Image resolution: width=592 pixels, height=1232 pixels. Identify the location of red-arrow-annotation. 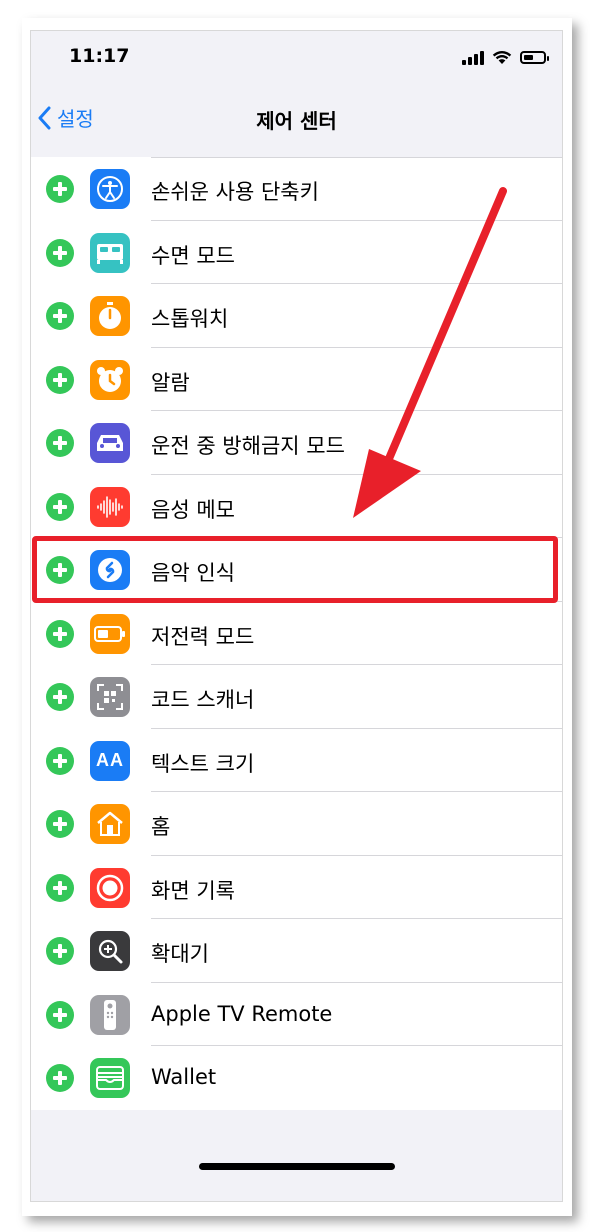
(430, 352).